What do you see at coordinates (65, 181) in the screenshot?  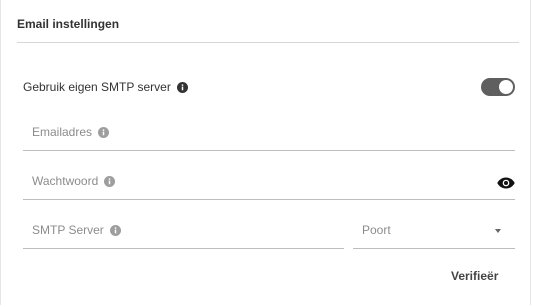 I see `password-label-text: Wachtwoord` at bounding box center [65, 181].